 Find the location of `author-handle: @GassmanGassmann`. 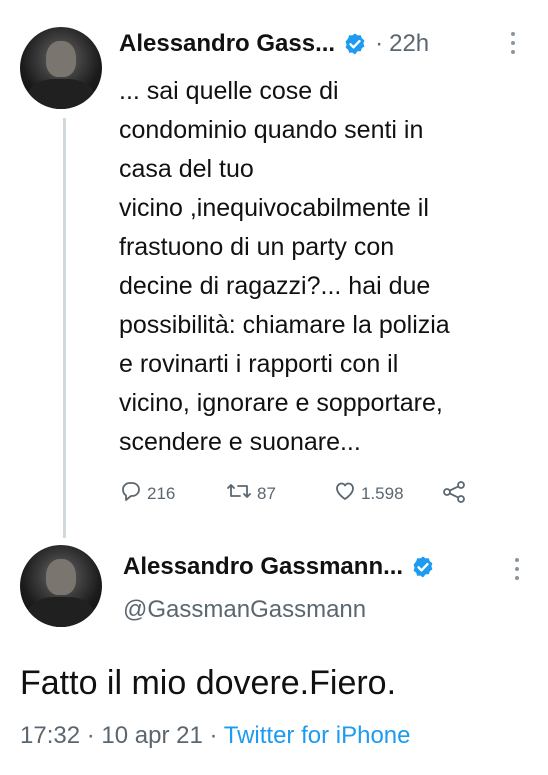

author-handle: @GassmanGassmann is located at coordinates (244, 610).